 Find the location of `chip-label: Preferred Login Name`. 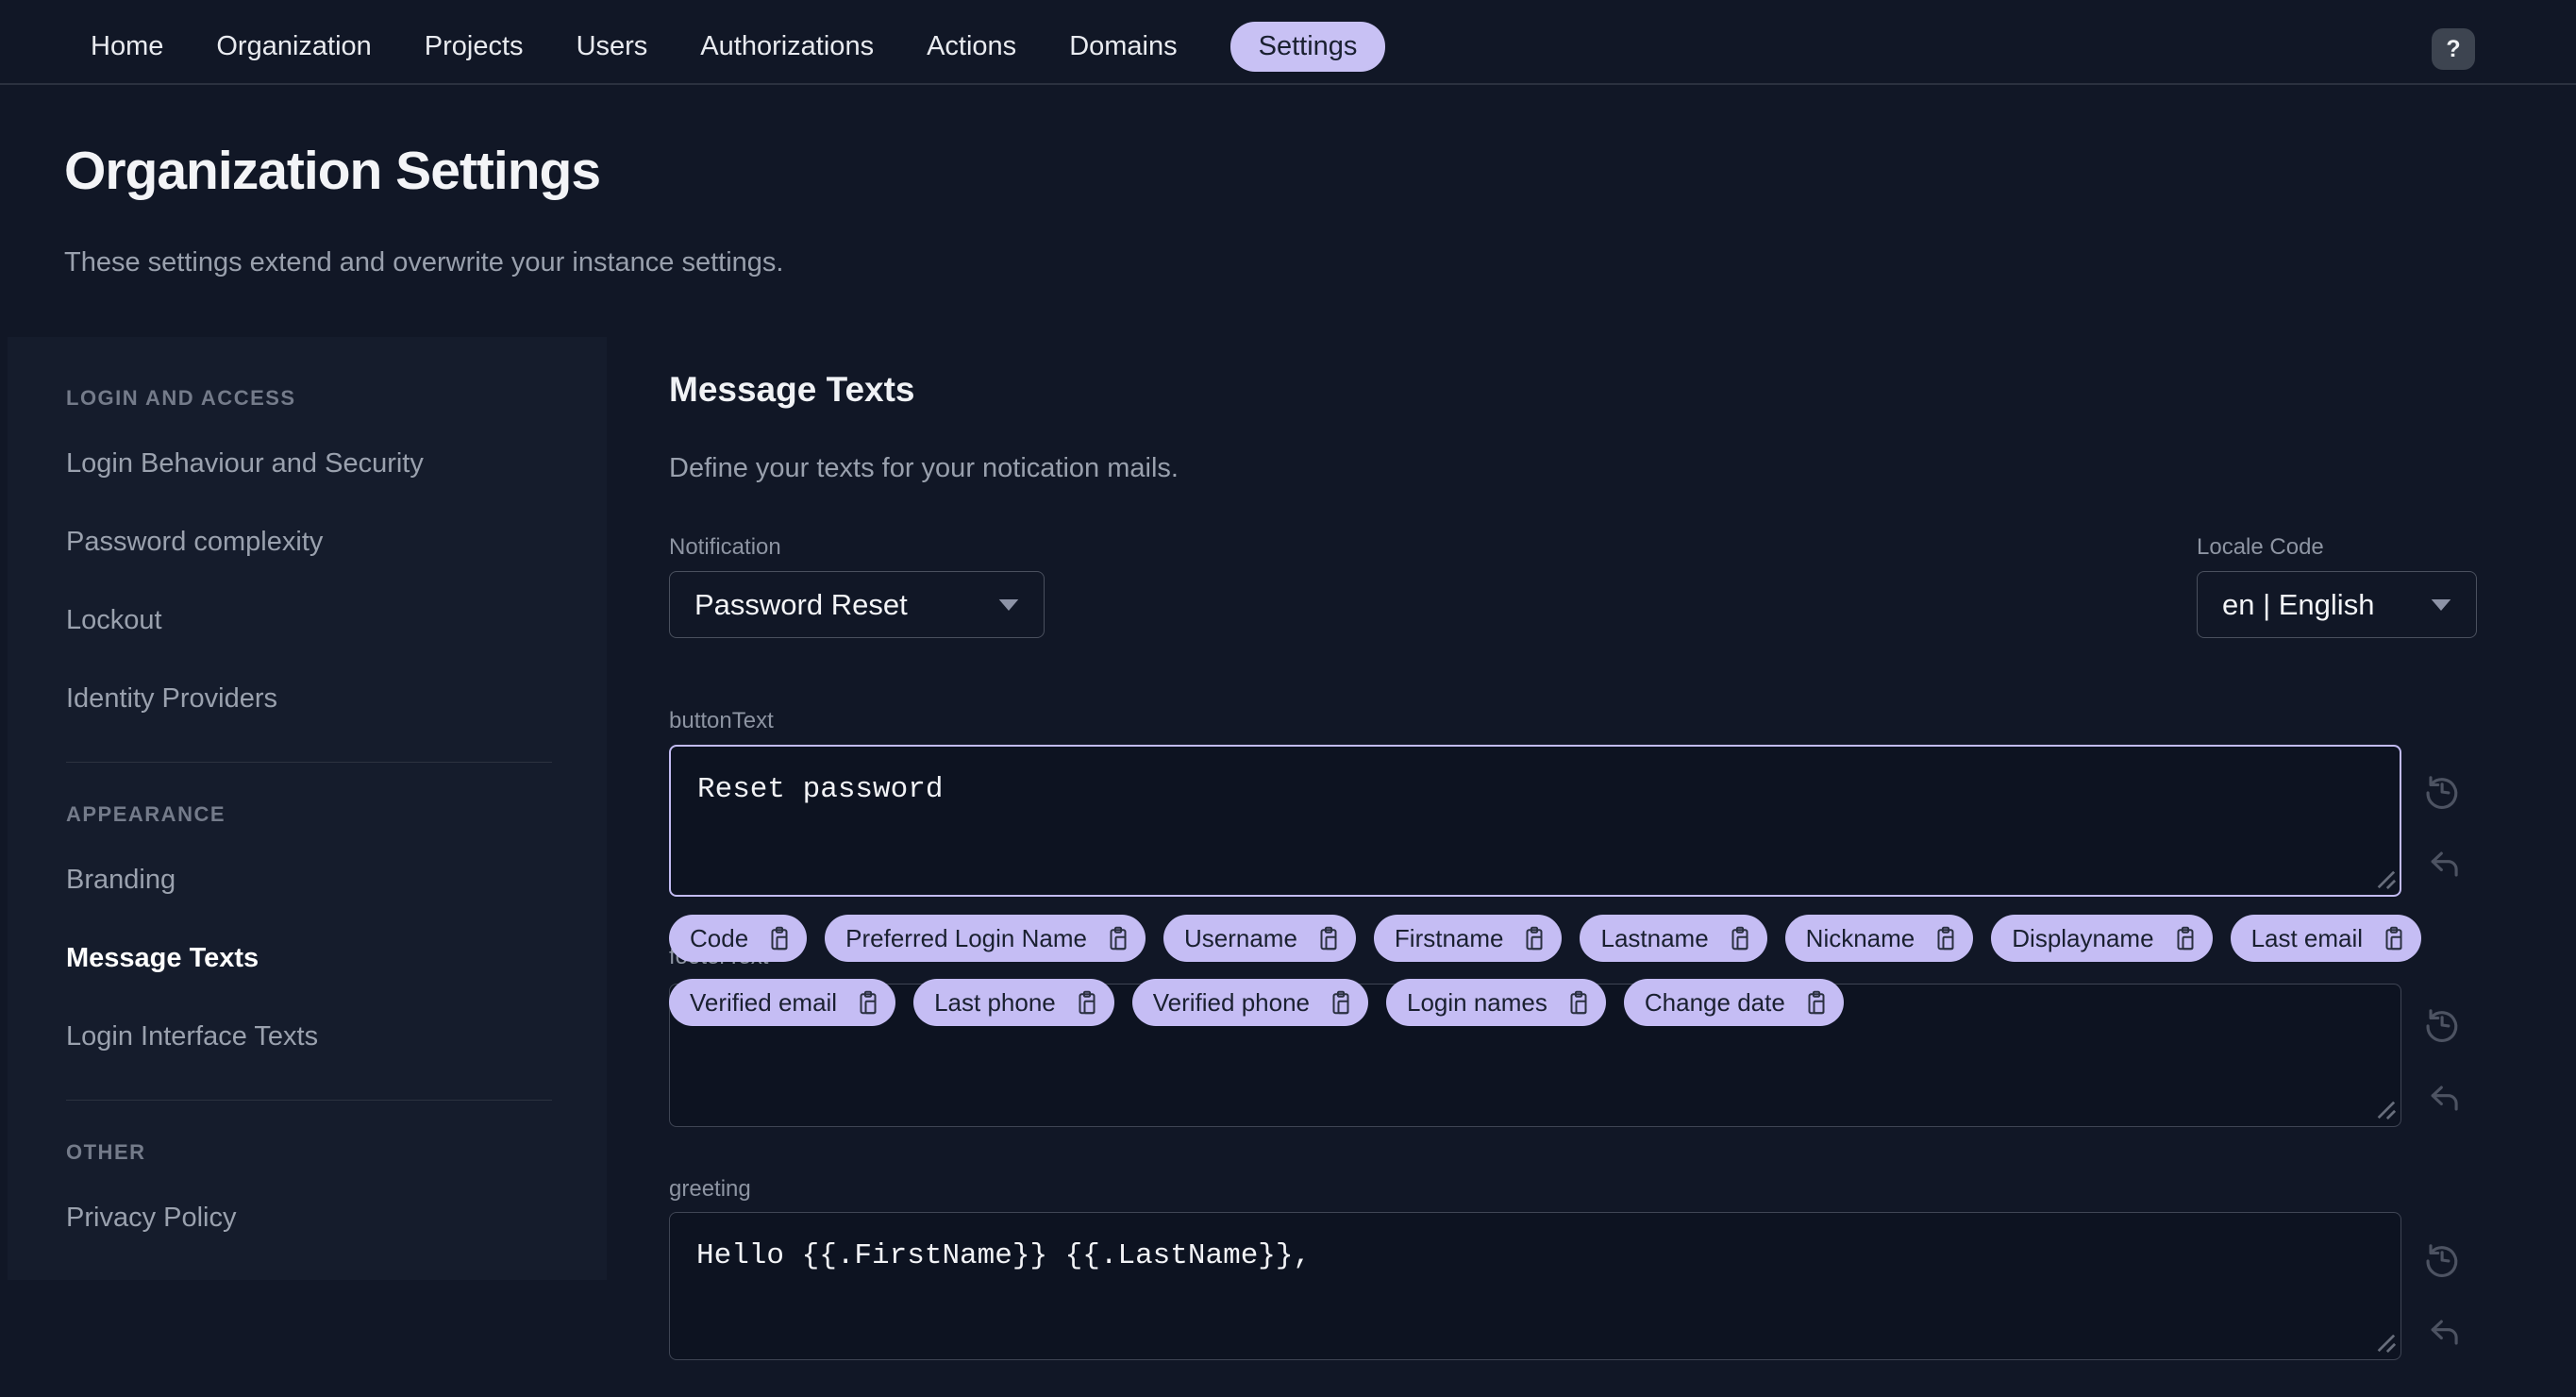

chip-label: Preferred Login Name is located at coordinates (966, 937).